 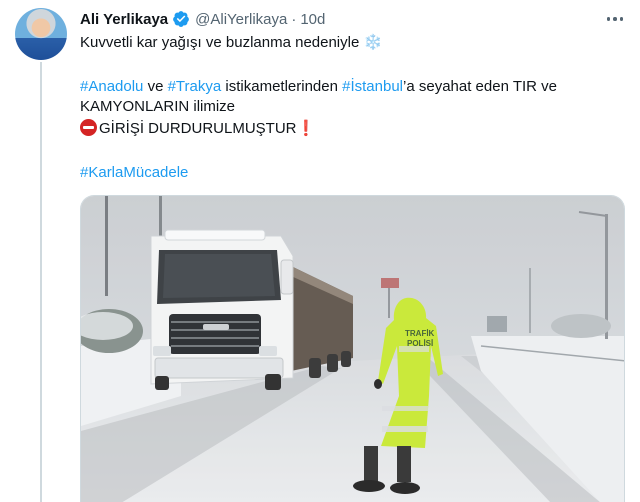 I want to click on line2-rest: ’a seyahat eden TIR ve, so click(x=480, y=86).